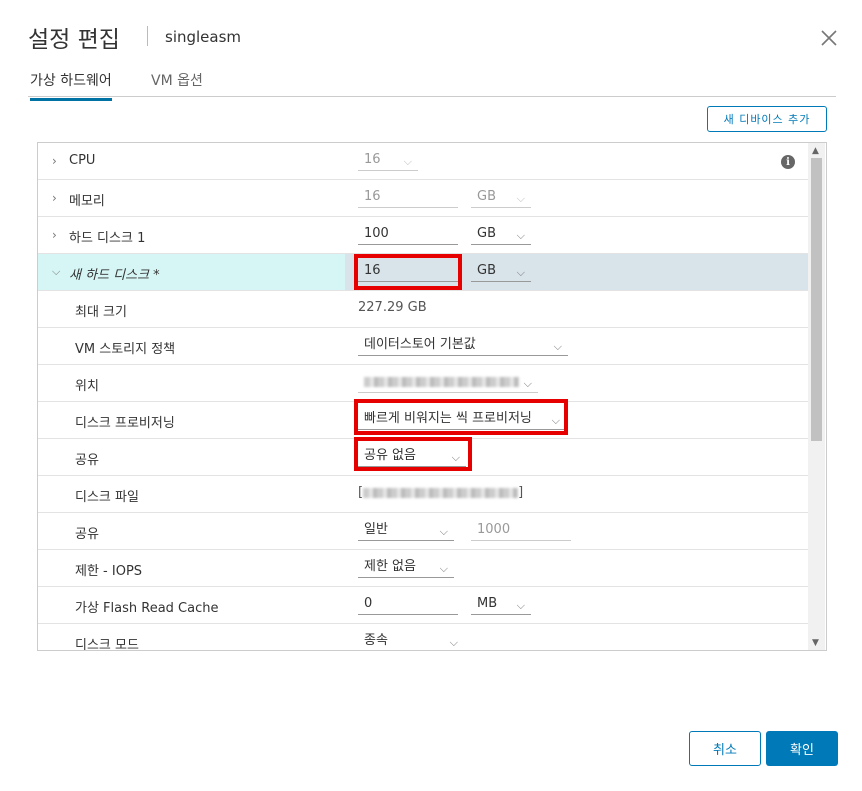 The width and height of the screenshot is (862, 791). Describe the element at coordinates (107, 644) in the screenshot. I see `row-label: 디스크 모드` at that location.